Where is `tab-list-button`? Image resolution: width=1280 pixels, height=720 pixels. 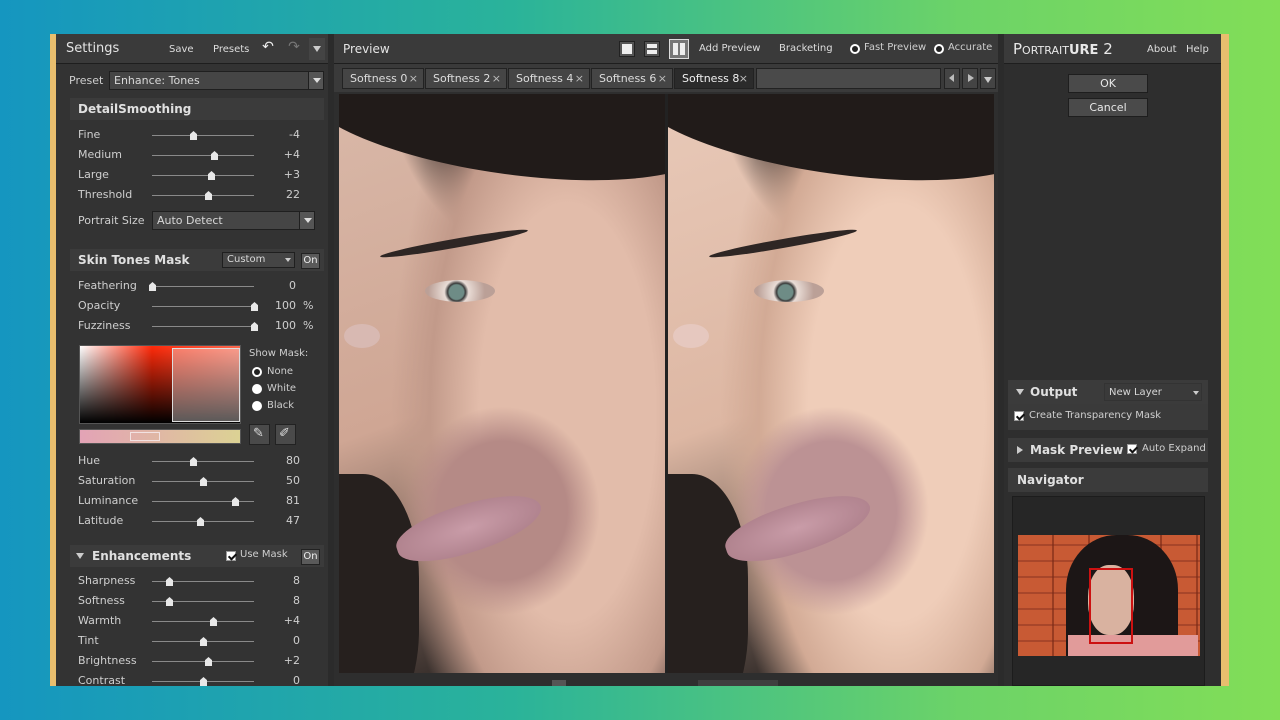 tab-list-button is located at coordinates (988, 78).